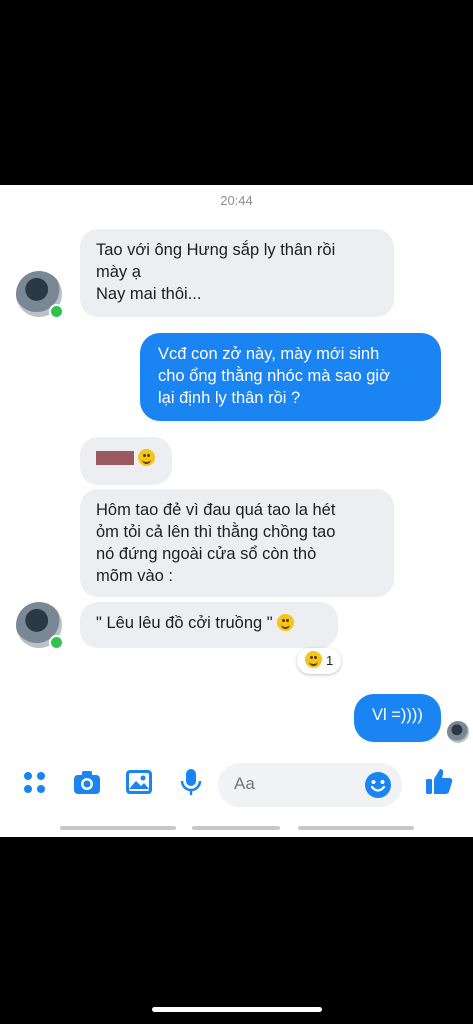 The image size is (473, 1024). What do you see at coordinates (236, 200) in the screenshot?
I see `timestamp: 20:44` at bounding box center [236, 200].